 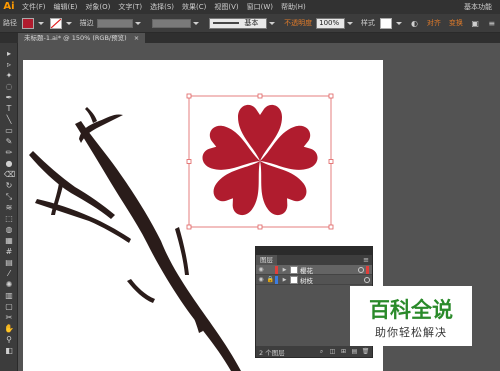 What do you see at coordinates (9, 207) in the screenshot?
I see `width-tool-icon: ≋` at bounding box center [9, 207].